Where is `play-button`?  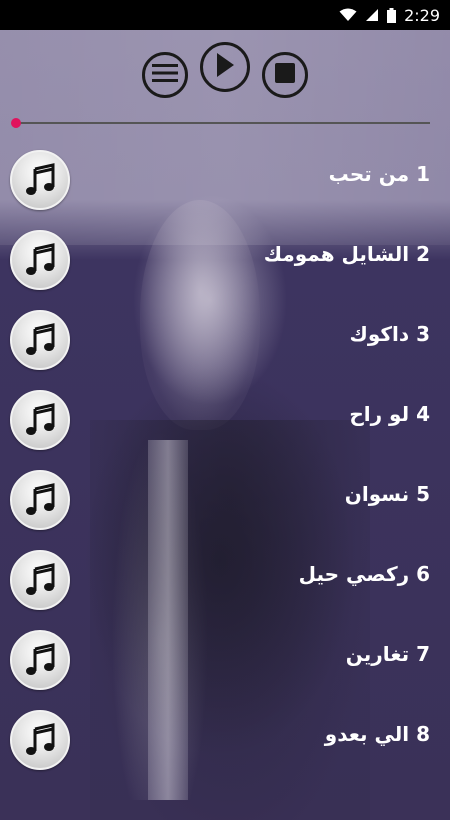 play-button is located at coordinates (225, 67).